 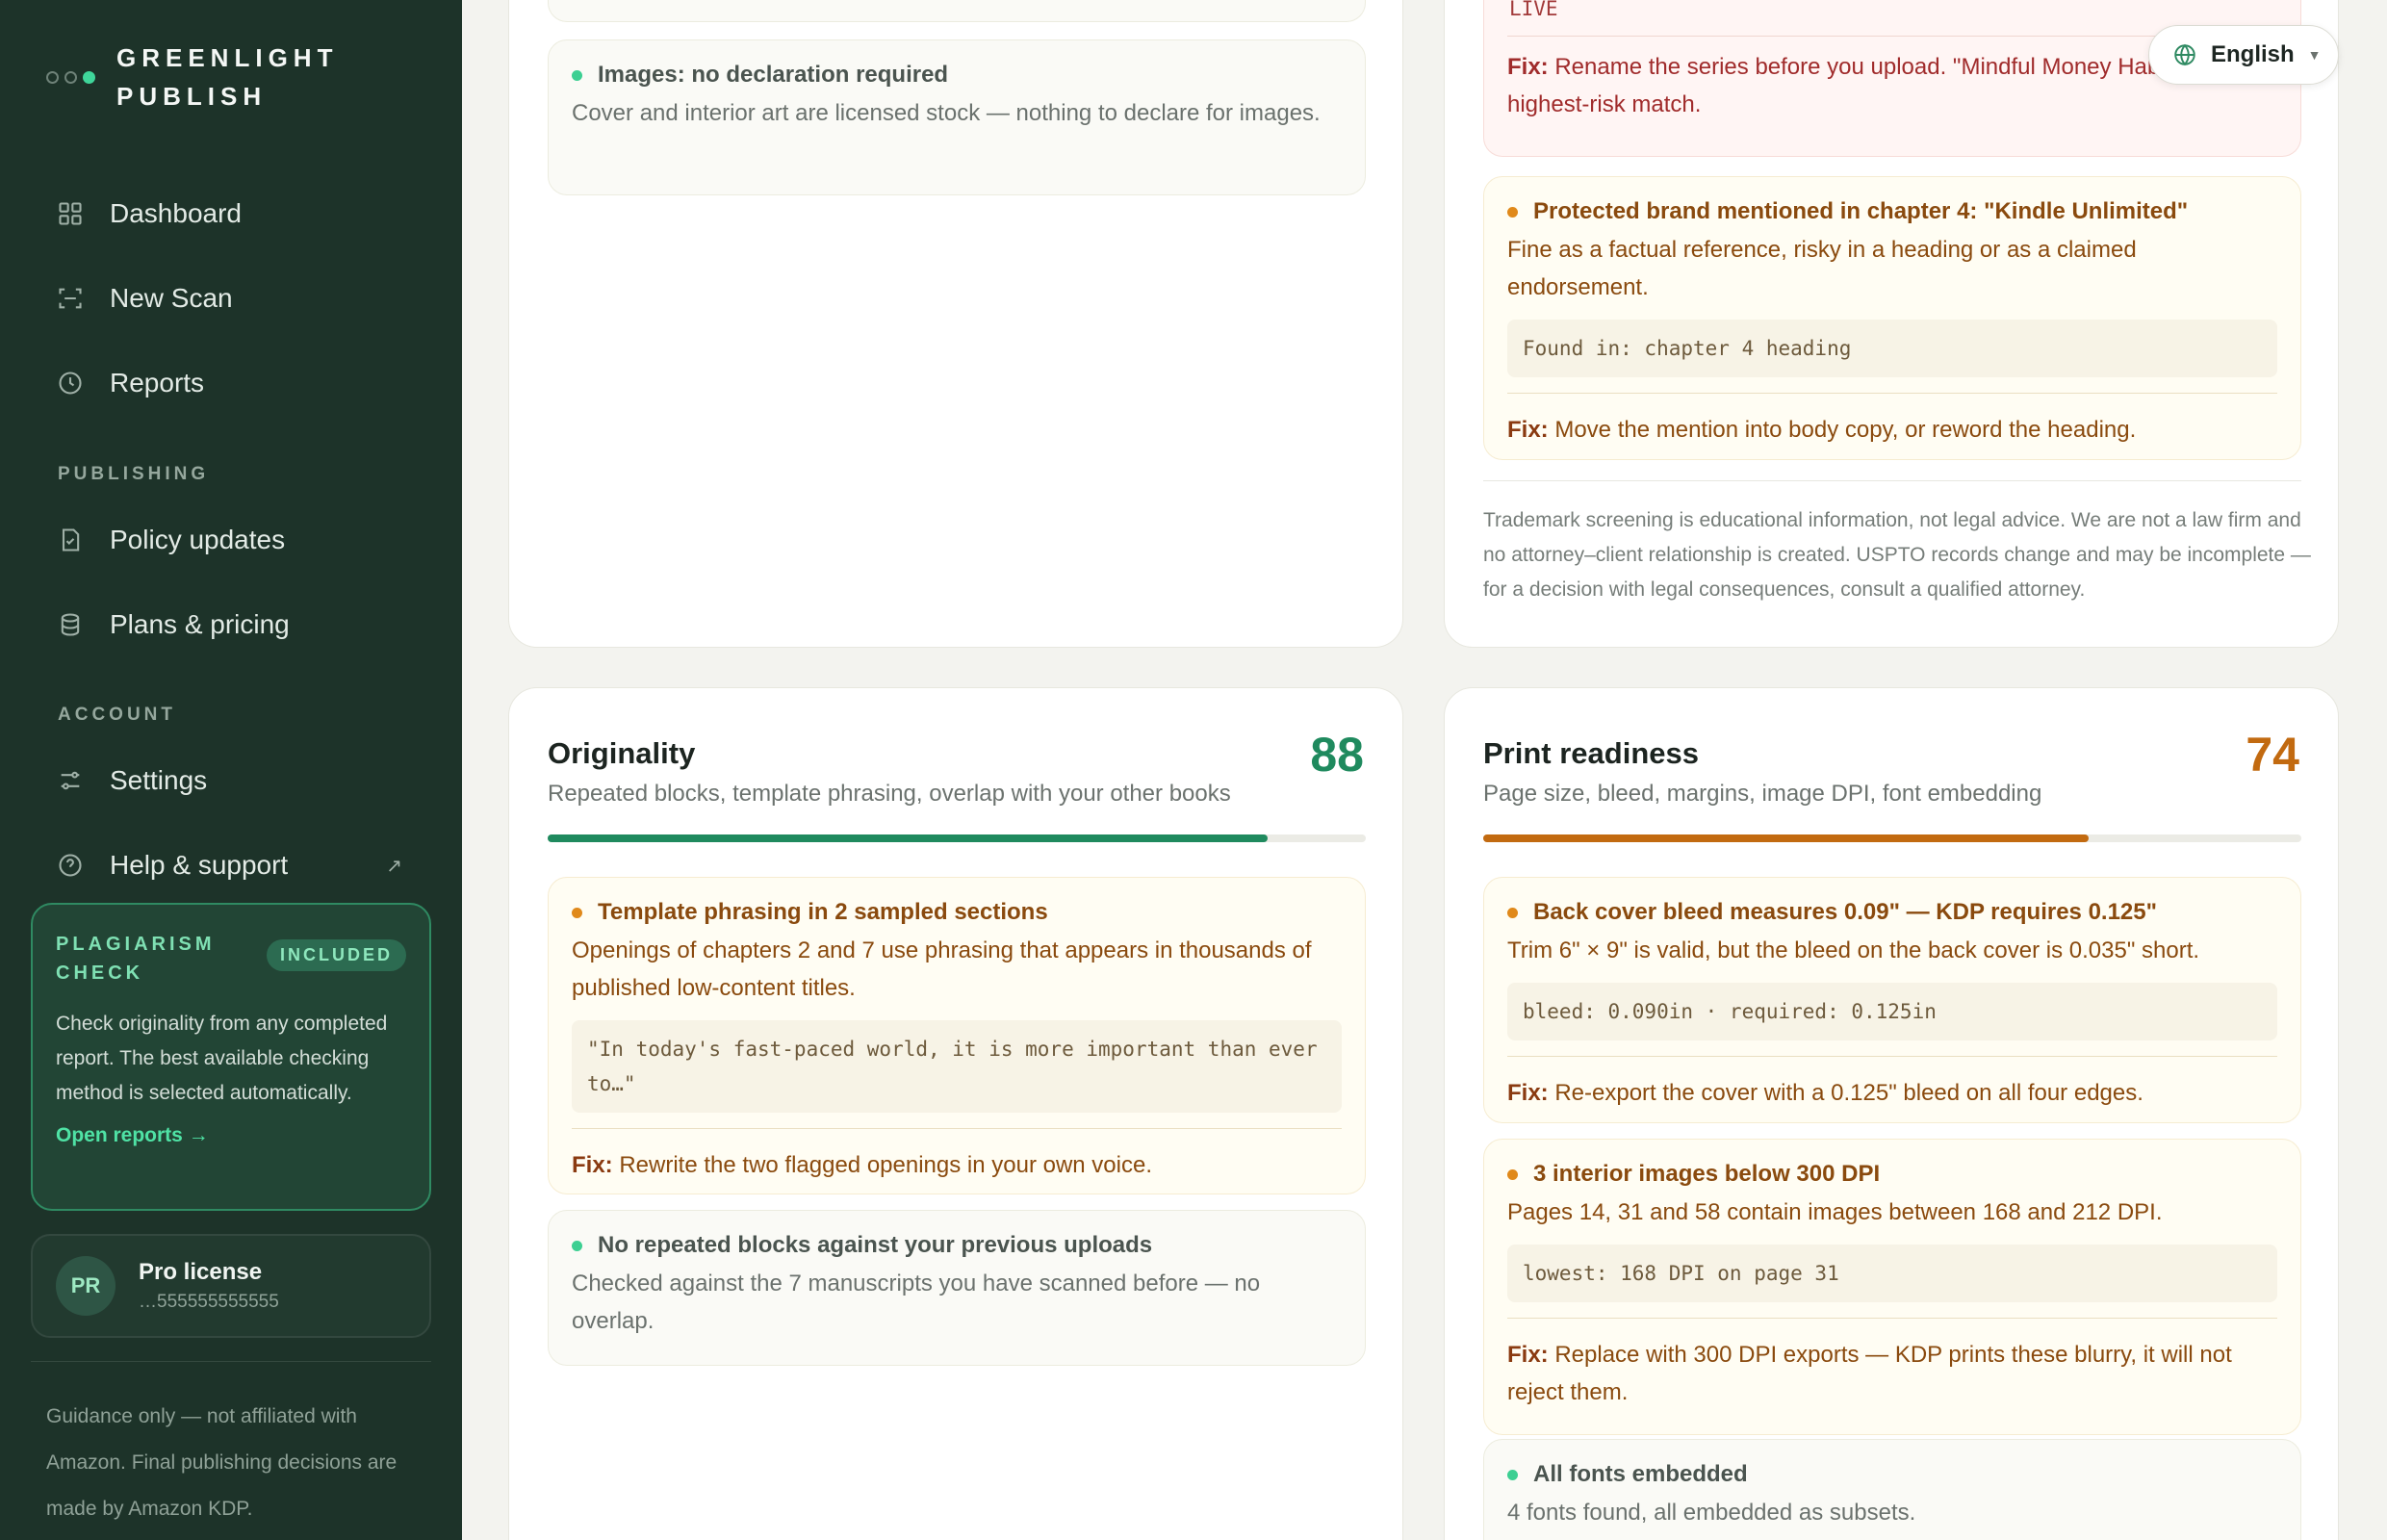 What do you see at coordinates (1892, 1011) in the screenshot?
I see `evidence-code: bleed: 0.090in · required: 0.125in` at bounding box center [1892, 1011].